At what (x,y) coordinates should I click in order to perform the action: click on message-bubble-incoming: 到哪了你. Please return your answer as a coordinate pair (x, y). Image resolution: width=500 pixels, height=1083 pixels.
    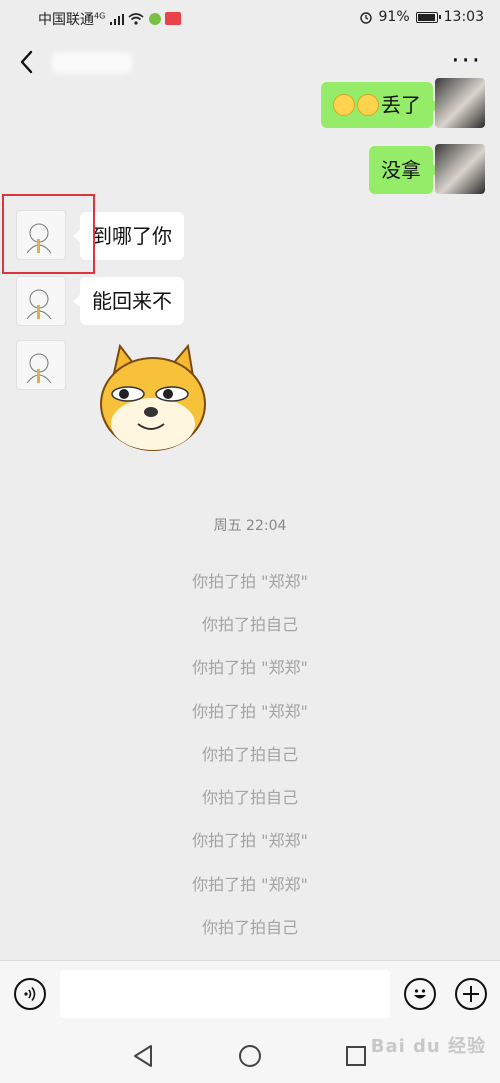
    Looking at the image, I should click on (128, 236).